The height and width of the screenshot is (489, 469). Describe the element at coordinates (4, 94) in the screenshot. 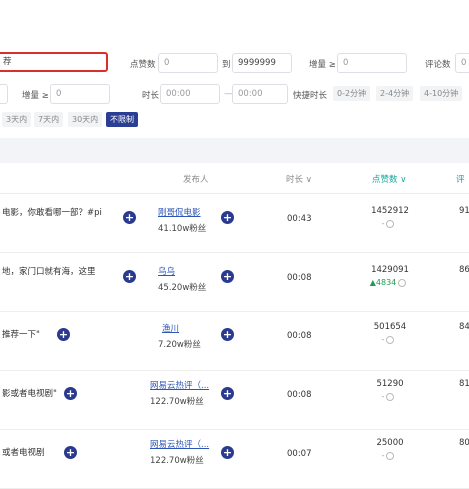

I see `row2-input` at that location.